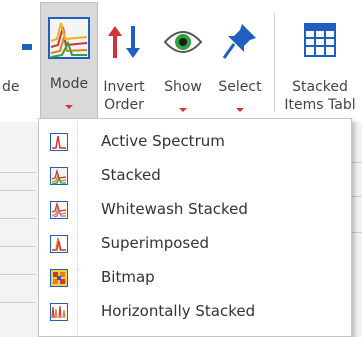  I want to click on invert-order-icon, so click(124, 44).